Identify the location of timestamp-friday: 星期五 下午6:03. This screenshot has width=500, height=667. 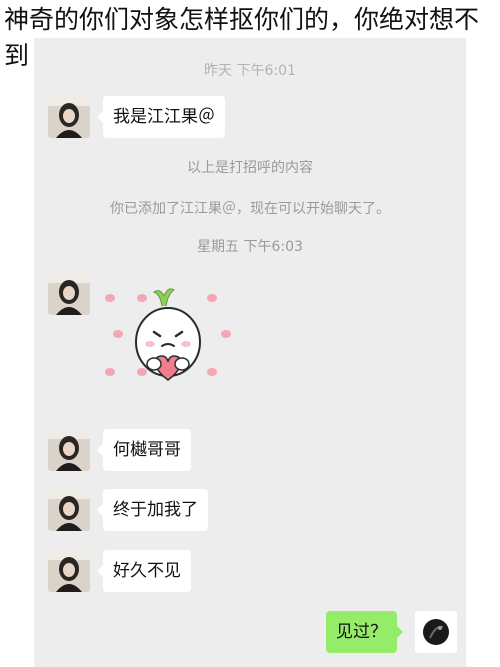
(250, 247).